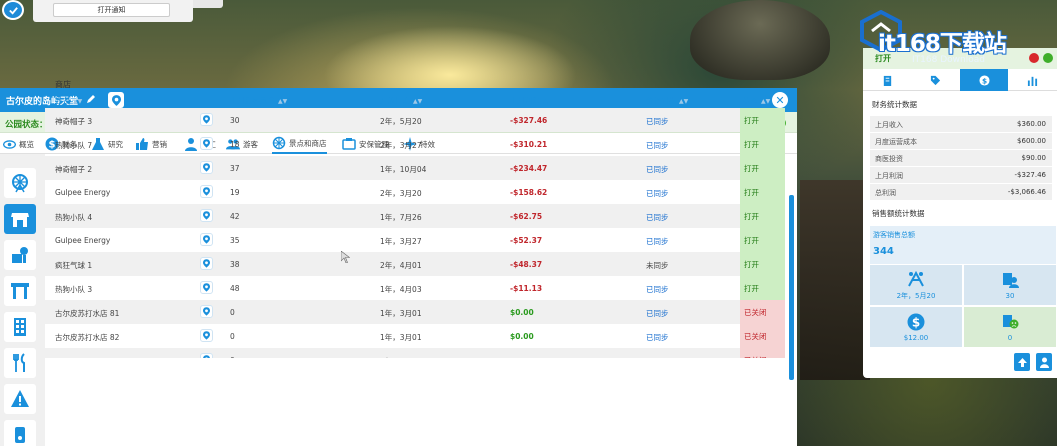  What do you see at coordinates (415, 168) in the screenshot?
I see `table-row: 神奇帽子 2 37 1年，10月04 -$234.47 已同步 打开` at bounding box center [415, 168].